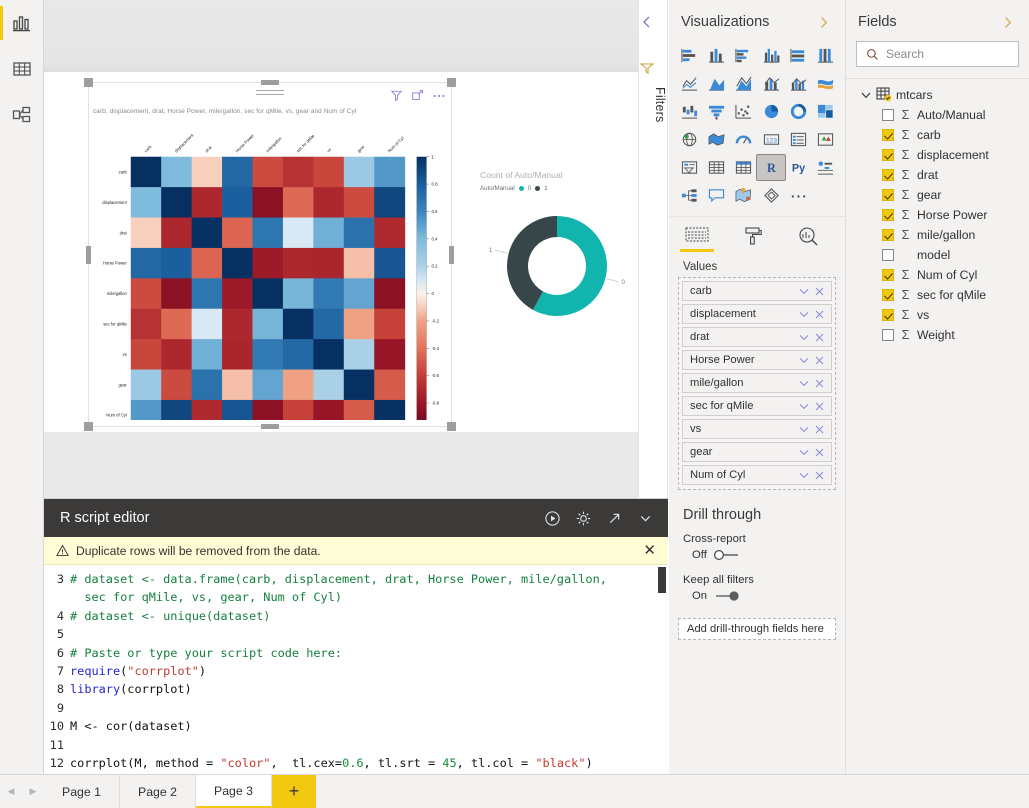 This screenshot has width=1029, height=808. I want to click on viz-type-power-apps, so click(770, 195).